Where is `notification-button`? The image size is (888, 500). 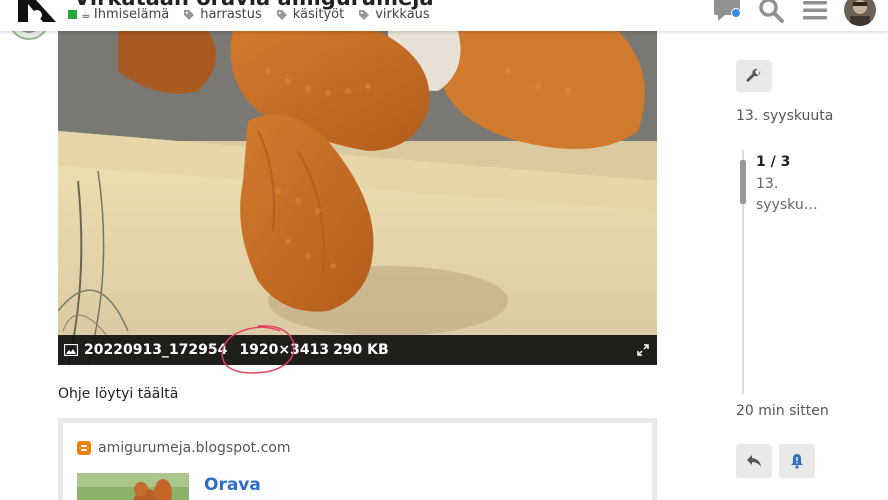 notification-button is located at coordinates (797, 461).